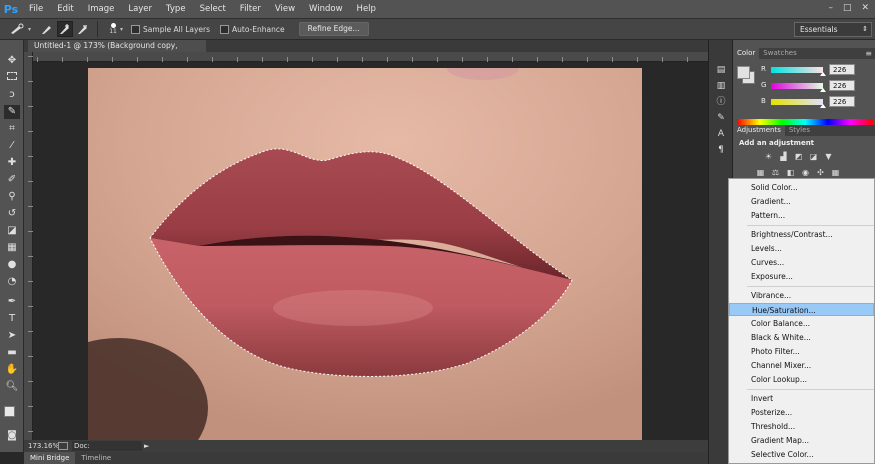 The width and height of the screenshot is (875, 464). Describe the element at coordinates (12, 163) in the screenshot. I see `spot-healing-tool-icon: ✚` at that location.